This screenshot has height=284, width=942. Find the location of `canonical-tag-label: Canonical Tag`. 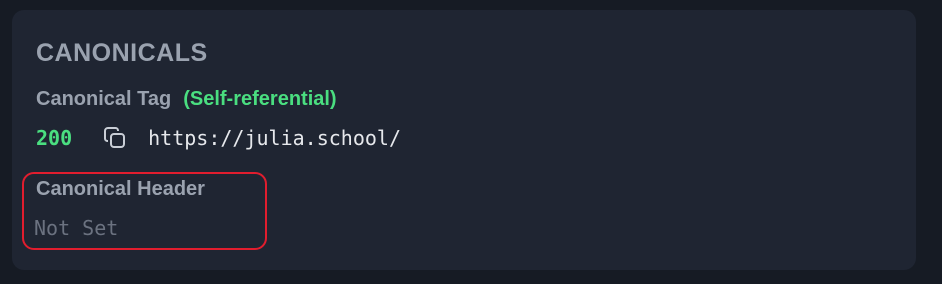

canonical-tag-label: Canonical Tag is located at coordinates (104, 99).